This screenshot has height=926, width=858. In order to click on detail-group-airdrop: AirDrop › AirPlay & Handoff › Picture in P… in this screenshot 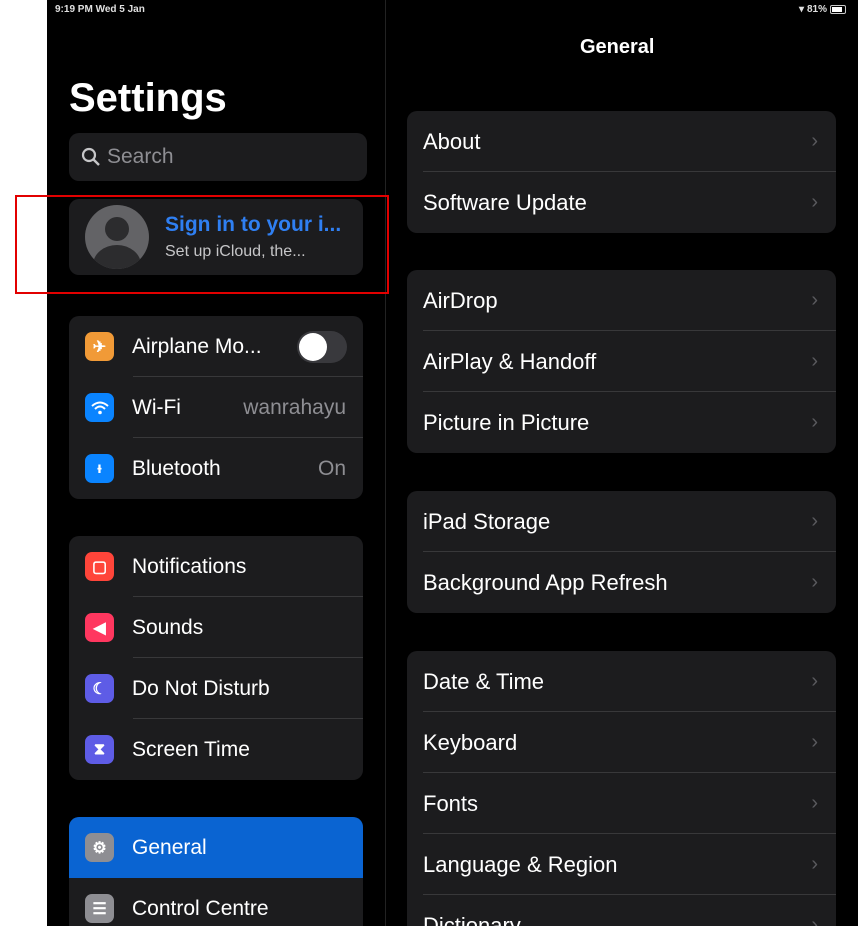, I will do `click(621, 361)`.